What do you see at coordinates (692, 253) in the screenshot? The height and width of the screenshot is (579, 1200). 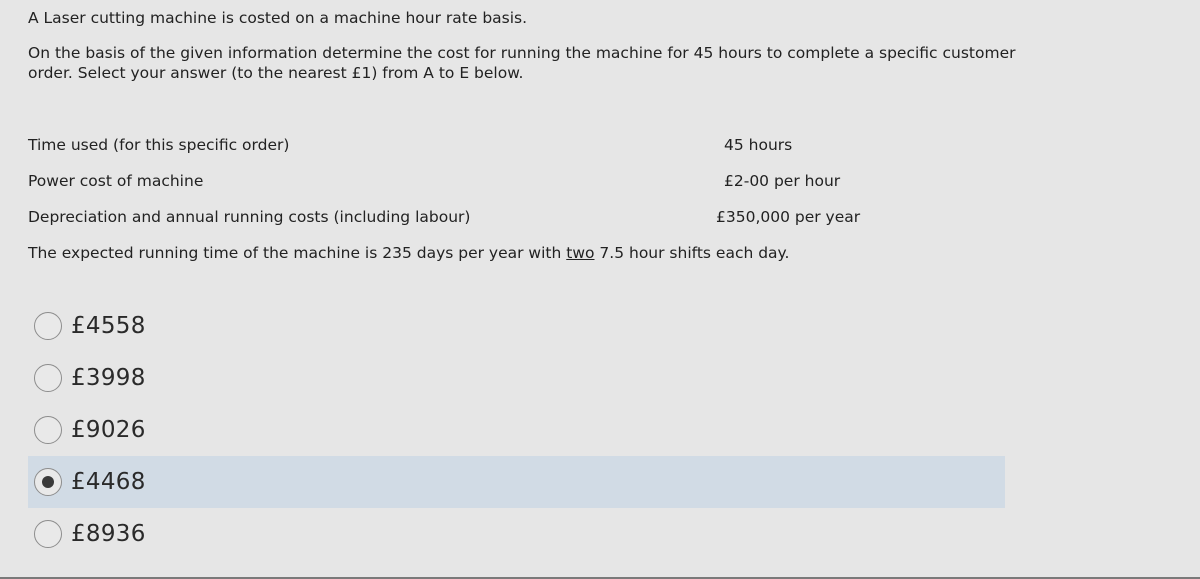 I see `note-text-after: 7.5 hour shifts each day.` at bounding box center [692, 253].